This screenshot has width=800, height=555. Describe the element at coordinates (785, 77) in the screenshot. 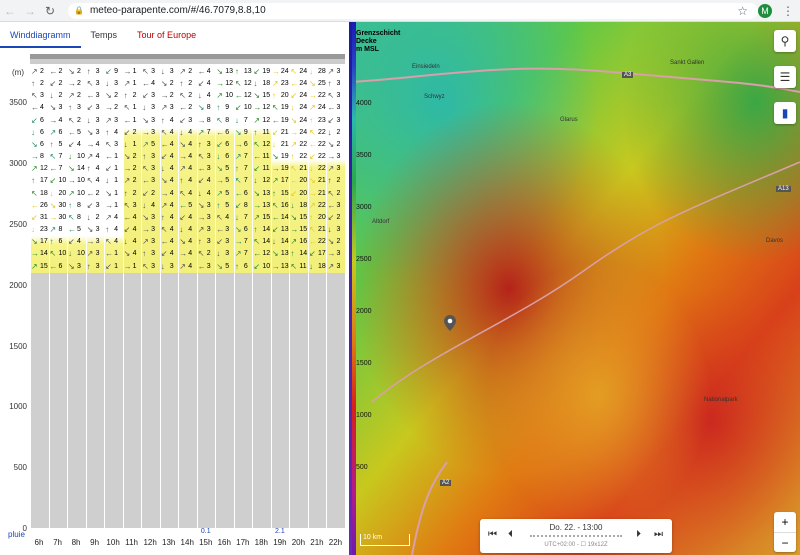

I see `settings-sliders-icon: ☰` at that location.